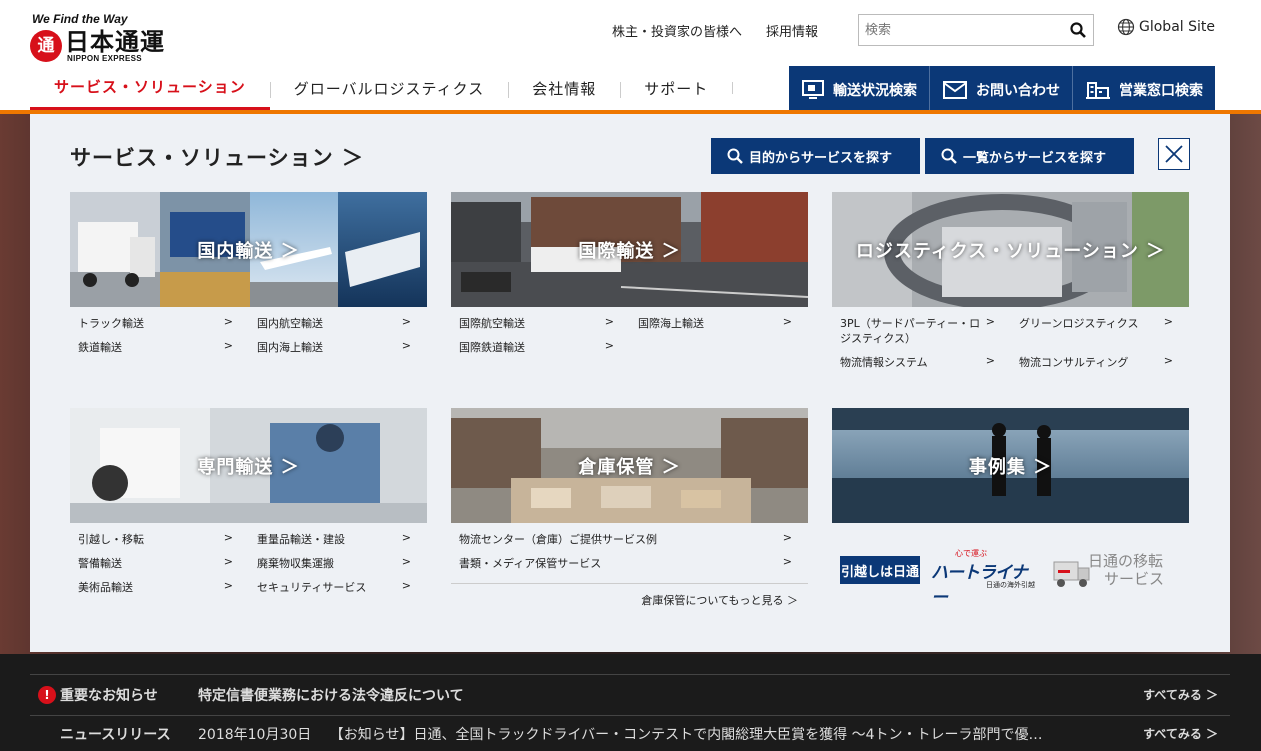 This screenshot has height=751, width=1261. What do you see at coordinates (821, 158) in the screenshot?
I see `search-by-purpose-label: 目的からサービスを探す` at bounding box center [821, 158].